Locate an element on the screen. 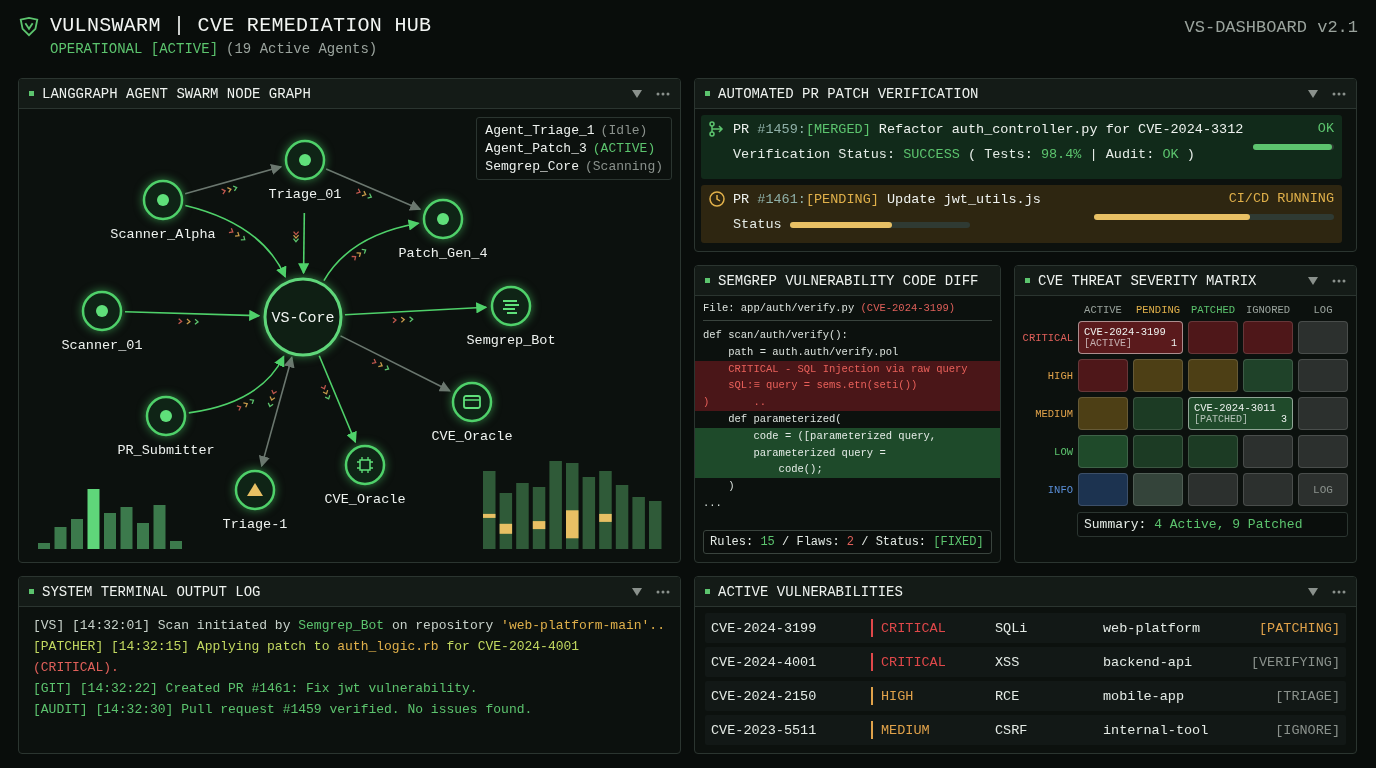 This screenshot has width=1376, height=768. log-line: (CRITICAL). is located at coordinates (76, 667).